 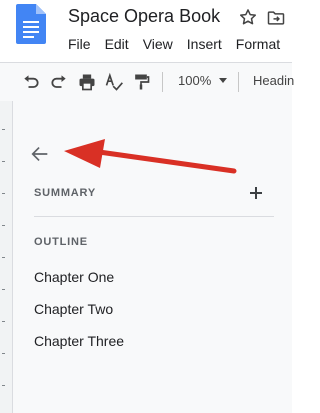 What do you see at coordinates (31, 24) in the screenshot?
I see `docs-logo-icon` at bounding box center [31, 24].